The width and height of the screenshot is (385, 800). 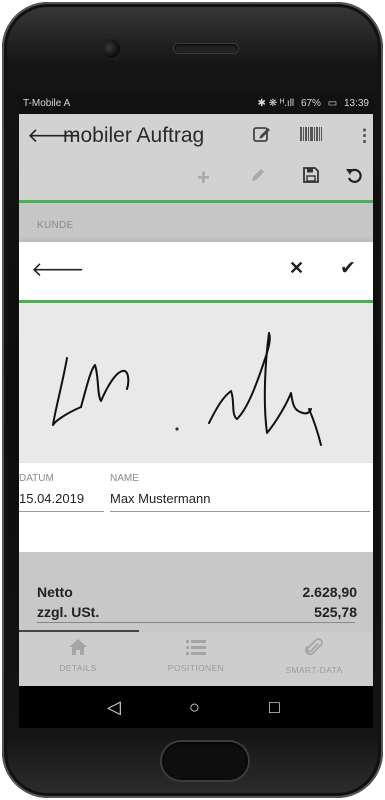 I want to click on date-underline, so click(x=61, y=511).